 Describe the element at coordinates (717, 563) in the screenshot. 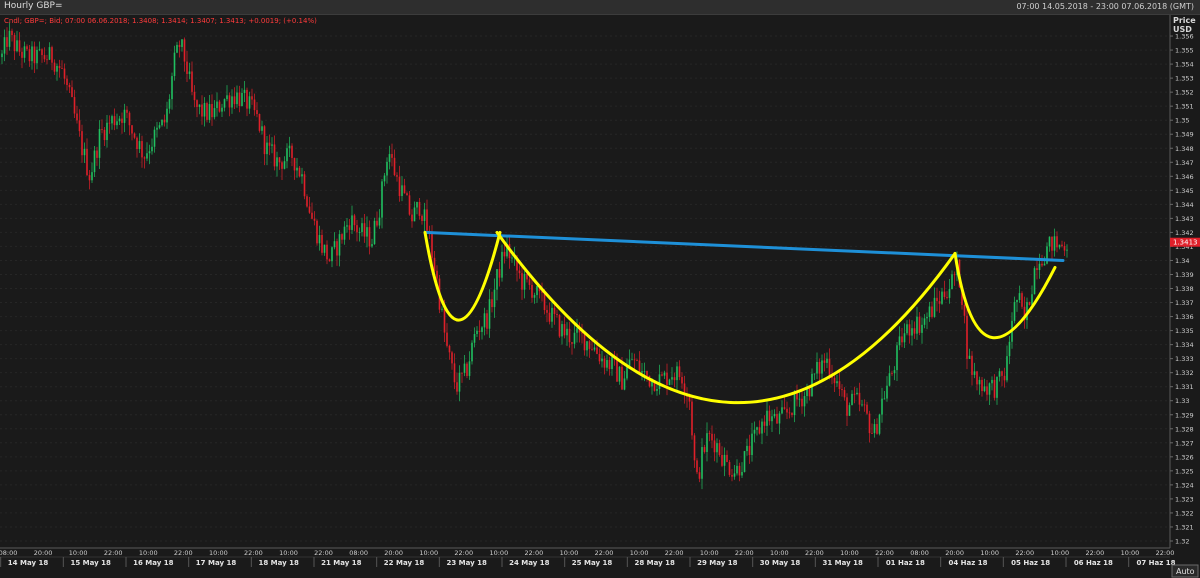

I see `x-date-label: 29 May 18` at that location.